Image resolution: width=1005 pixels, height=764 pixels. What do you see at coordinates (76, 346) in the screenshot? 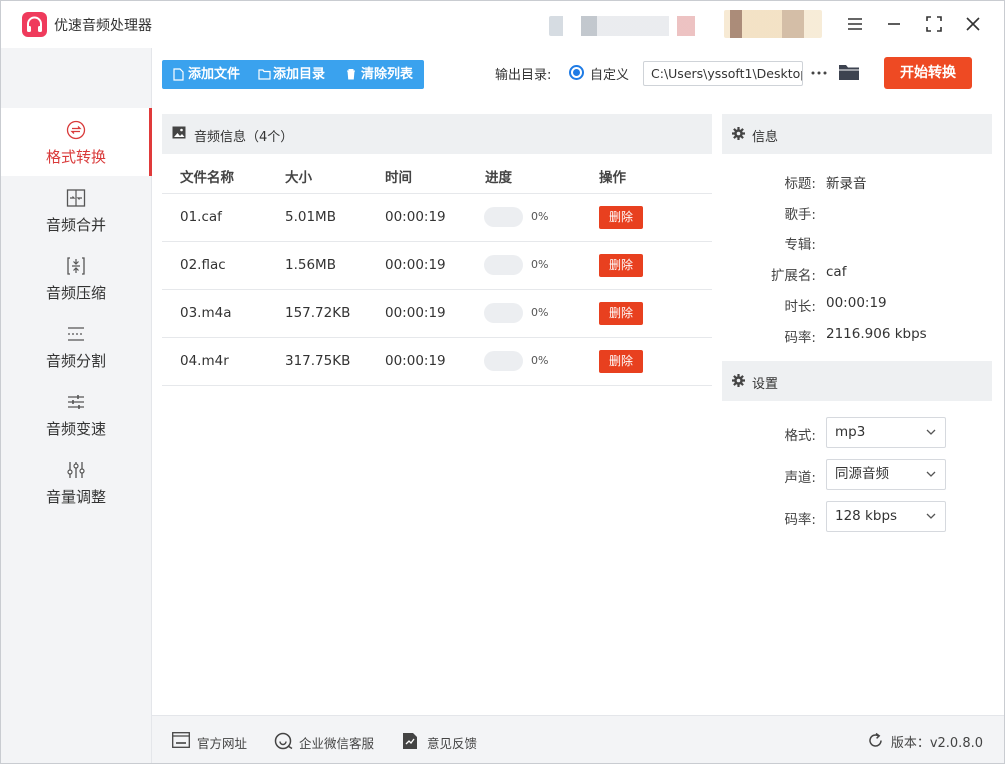
I see `sidebar-item-split: 音频分割` at bounding box center [76, 346].